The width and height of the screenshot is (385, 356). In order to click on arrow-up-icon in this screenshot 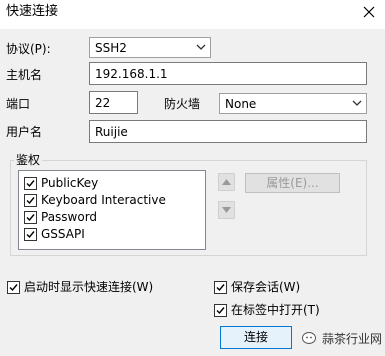, I will do `click(226, 182)`.